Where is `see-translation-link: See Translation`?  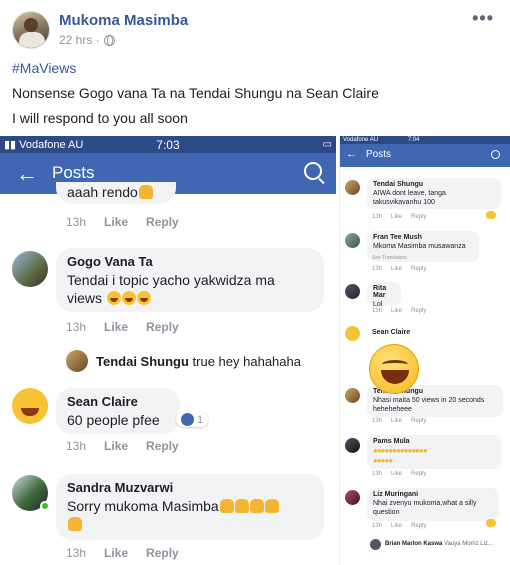 see-translation-link: See Translation is located at coordinates (389, 258).